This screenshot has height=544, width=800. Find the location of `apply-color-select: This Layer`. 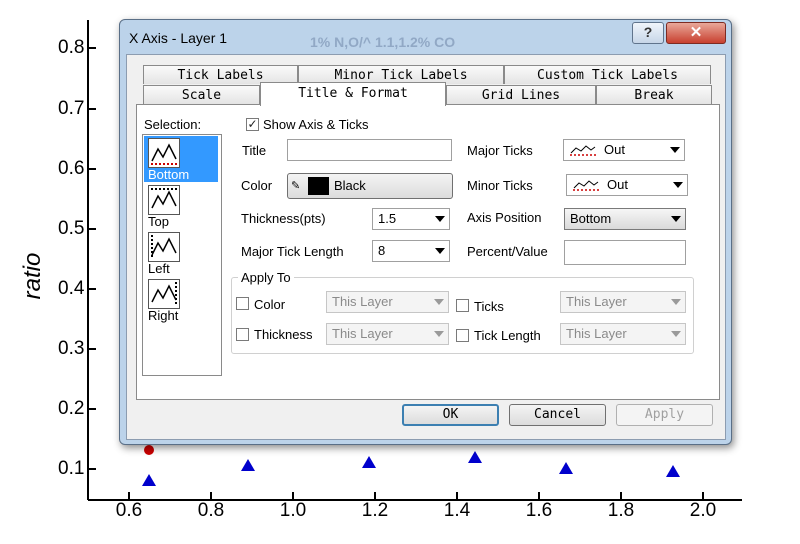

apply-color-select: This Layer is located at coordinates (387, 302).